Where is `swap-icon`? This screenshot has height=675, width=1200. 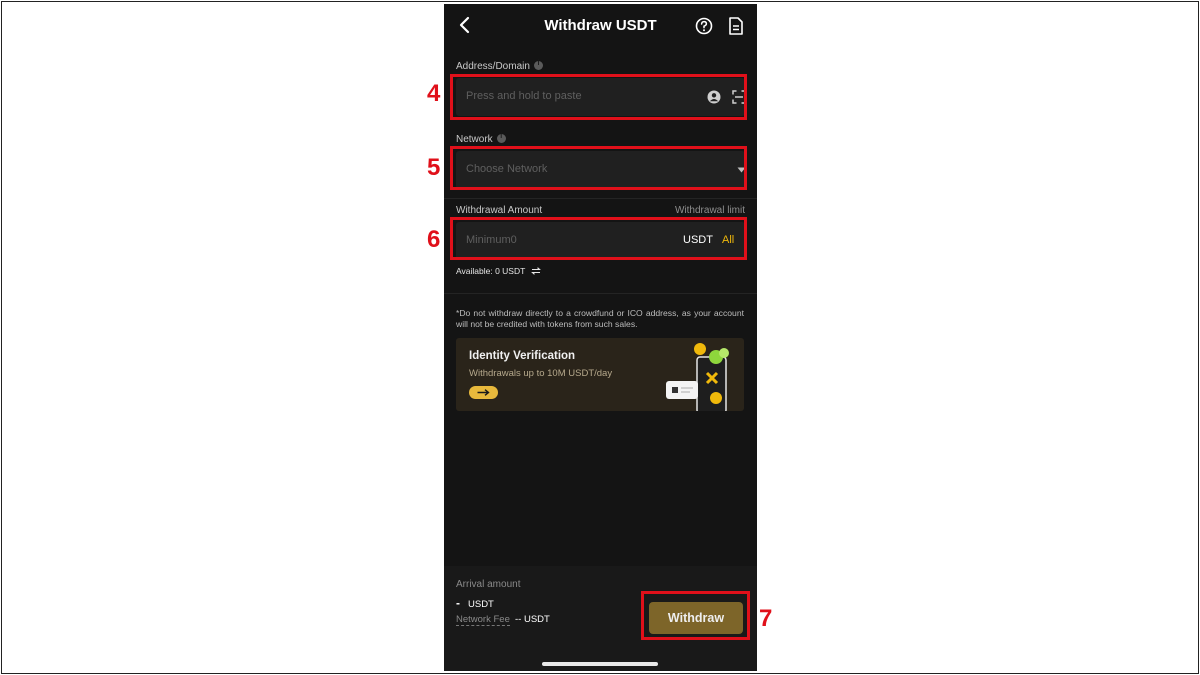 swap-icon is located at coordinates (535, 271).